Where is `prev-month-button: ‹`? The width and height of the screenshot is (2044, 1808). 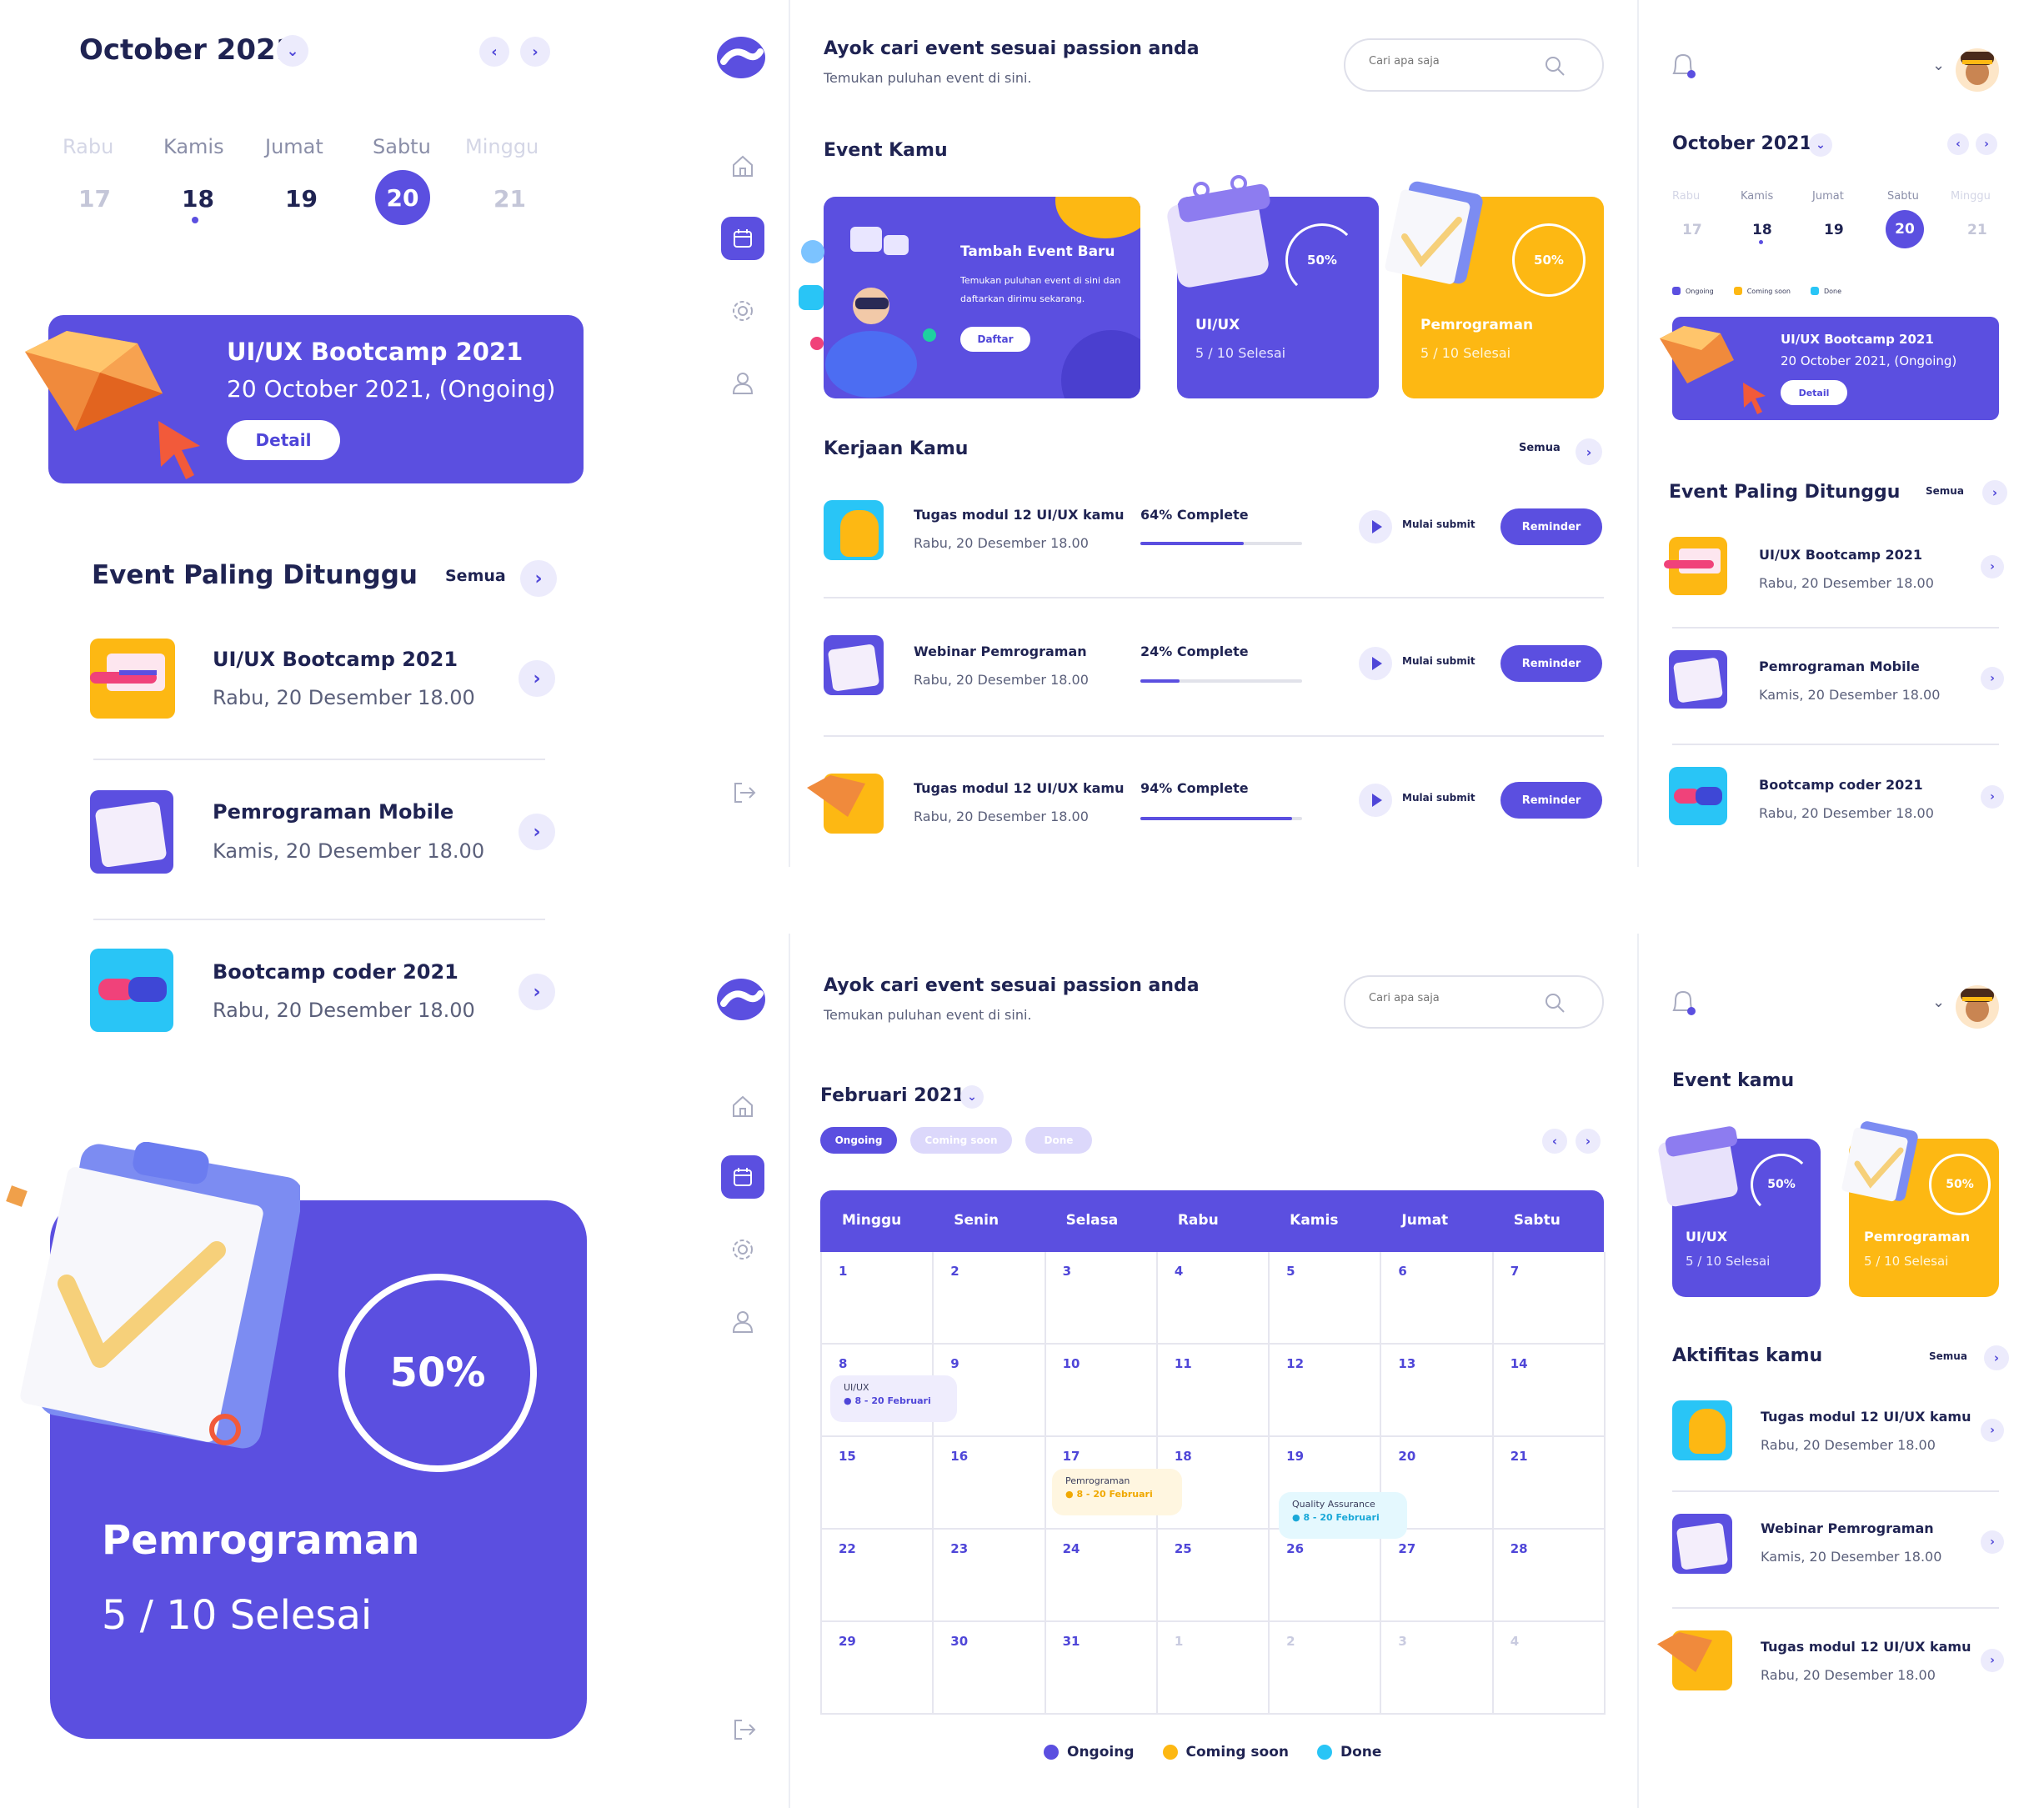
prev-month-button: ‹ is located at coordinates (1554, 1141).